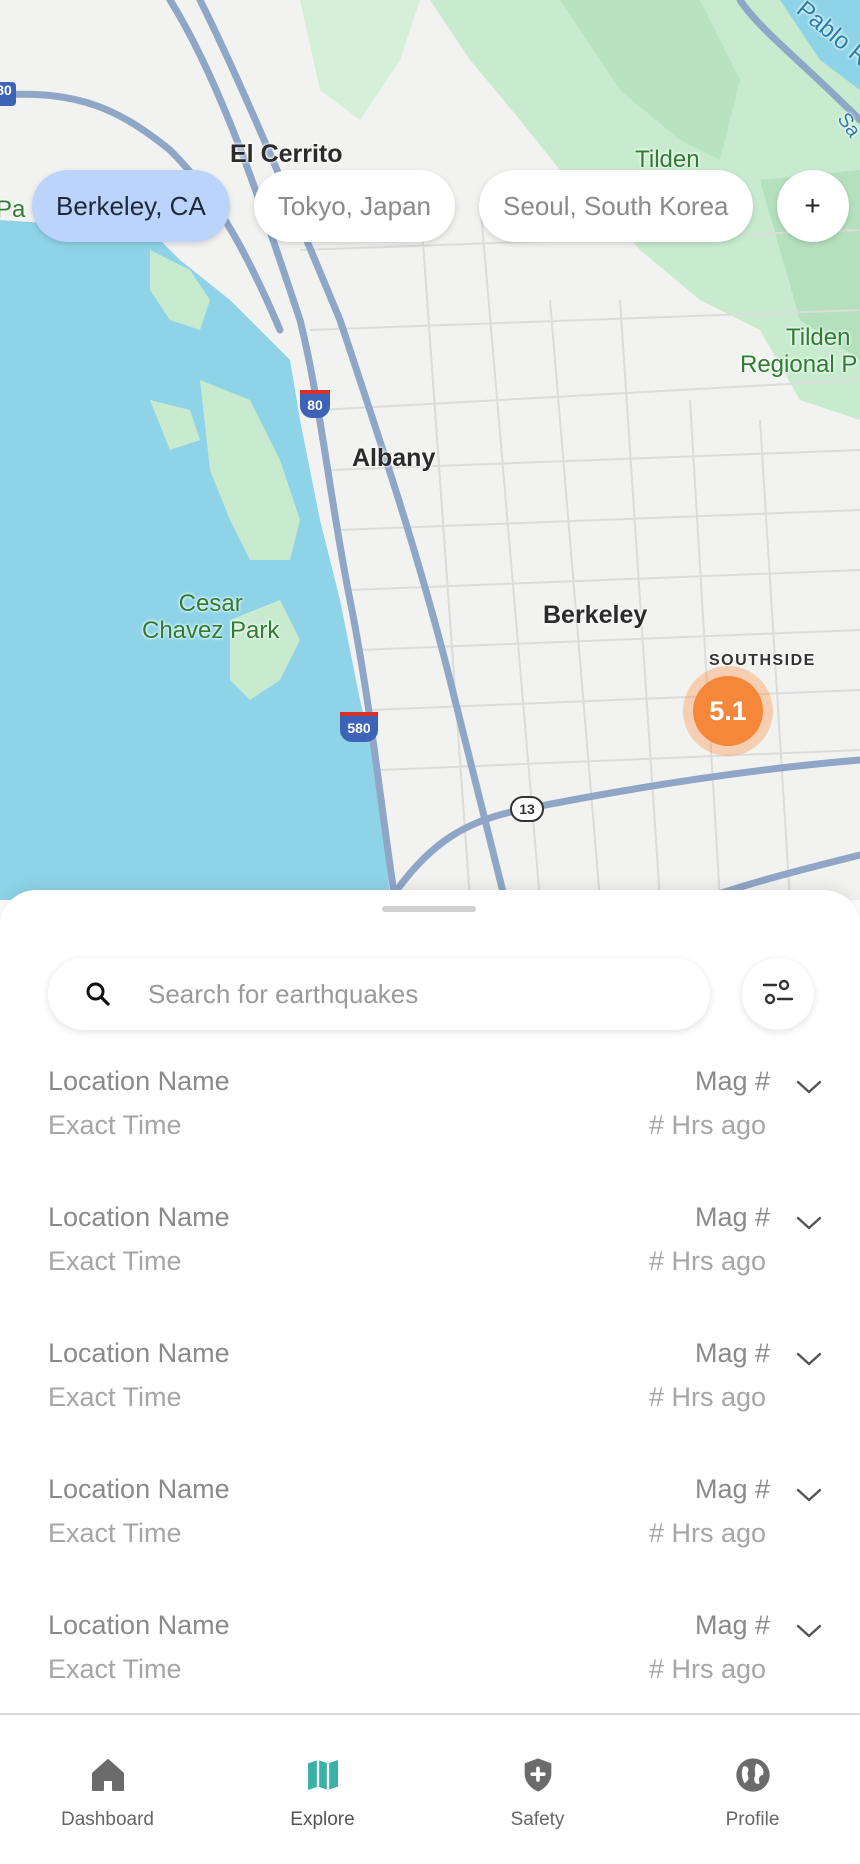  I want to click on globe-icon, so click(753, 1775).